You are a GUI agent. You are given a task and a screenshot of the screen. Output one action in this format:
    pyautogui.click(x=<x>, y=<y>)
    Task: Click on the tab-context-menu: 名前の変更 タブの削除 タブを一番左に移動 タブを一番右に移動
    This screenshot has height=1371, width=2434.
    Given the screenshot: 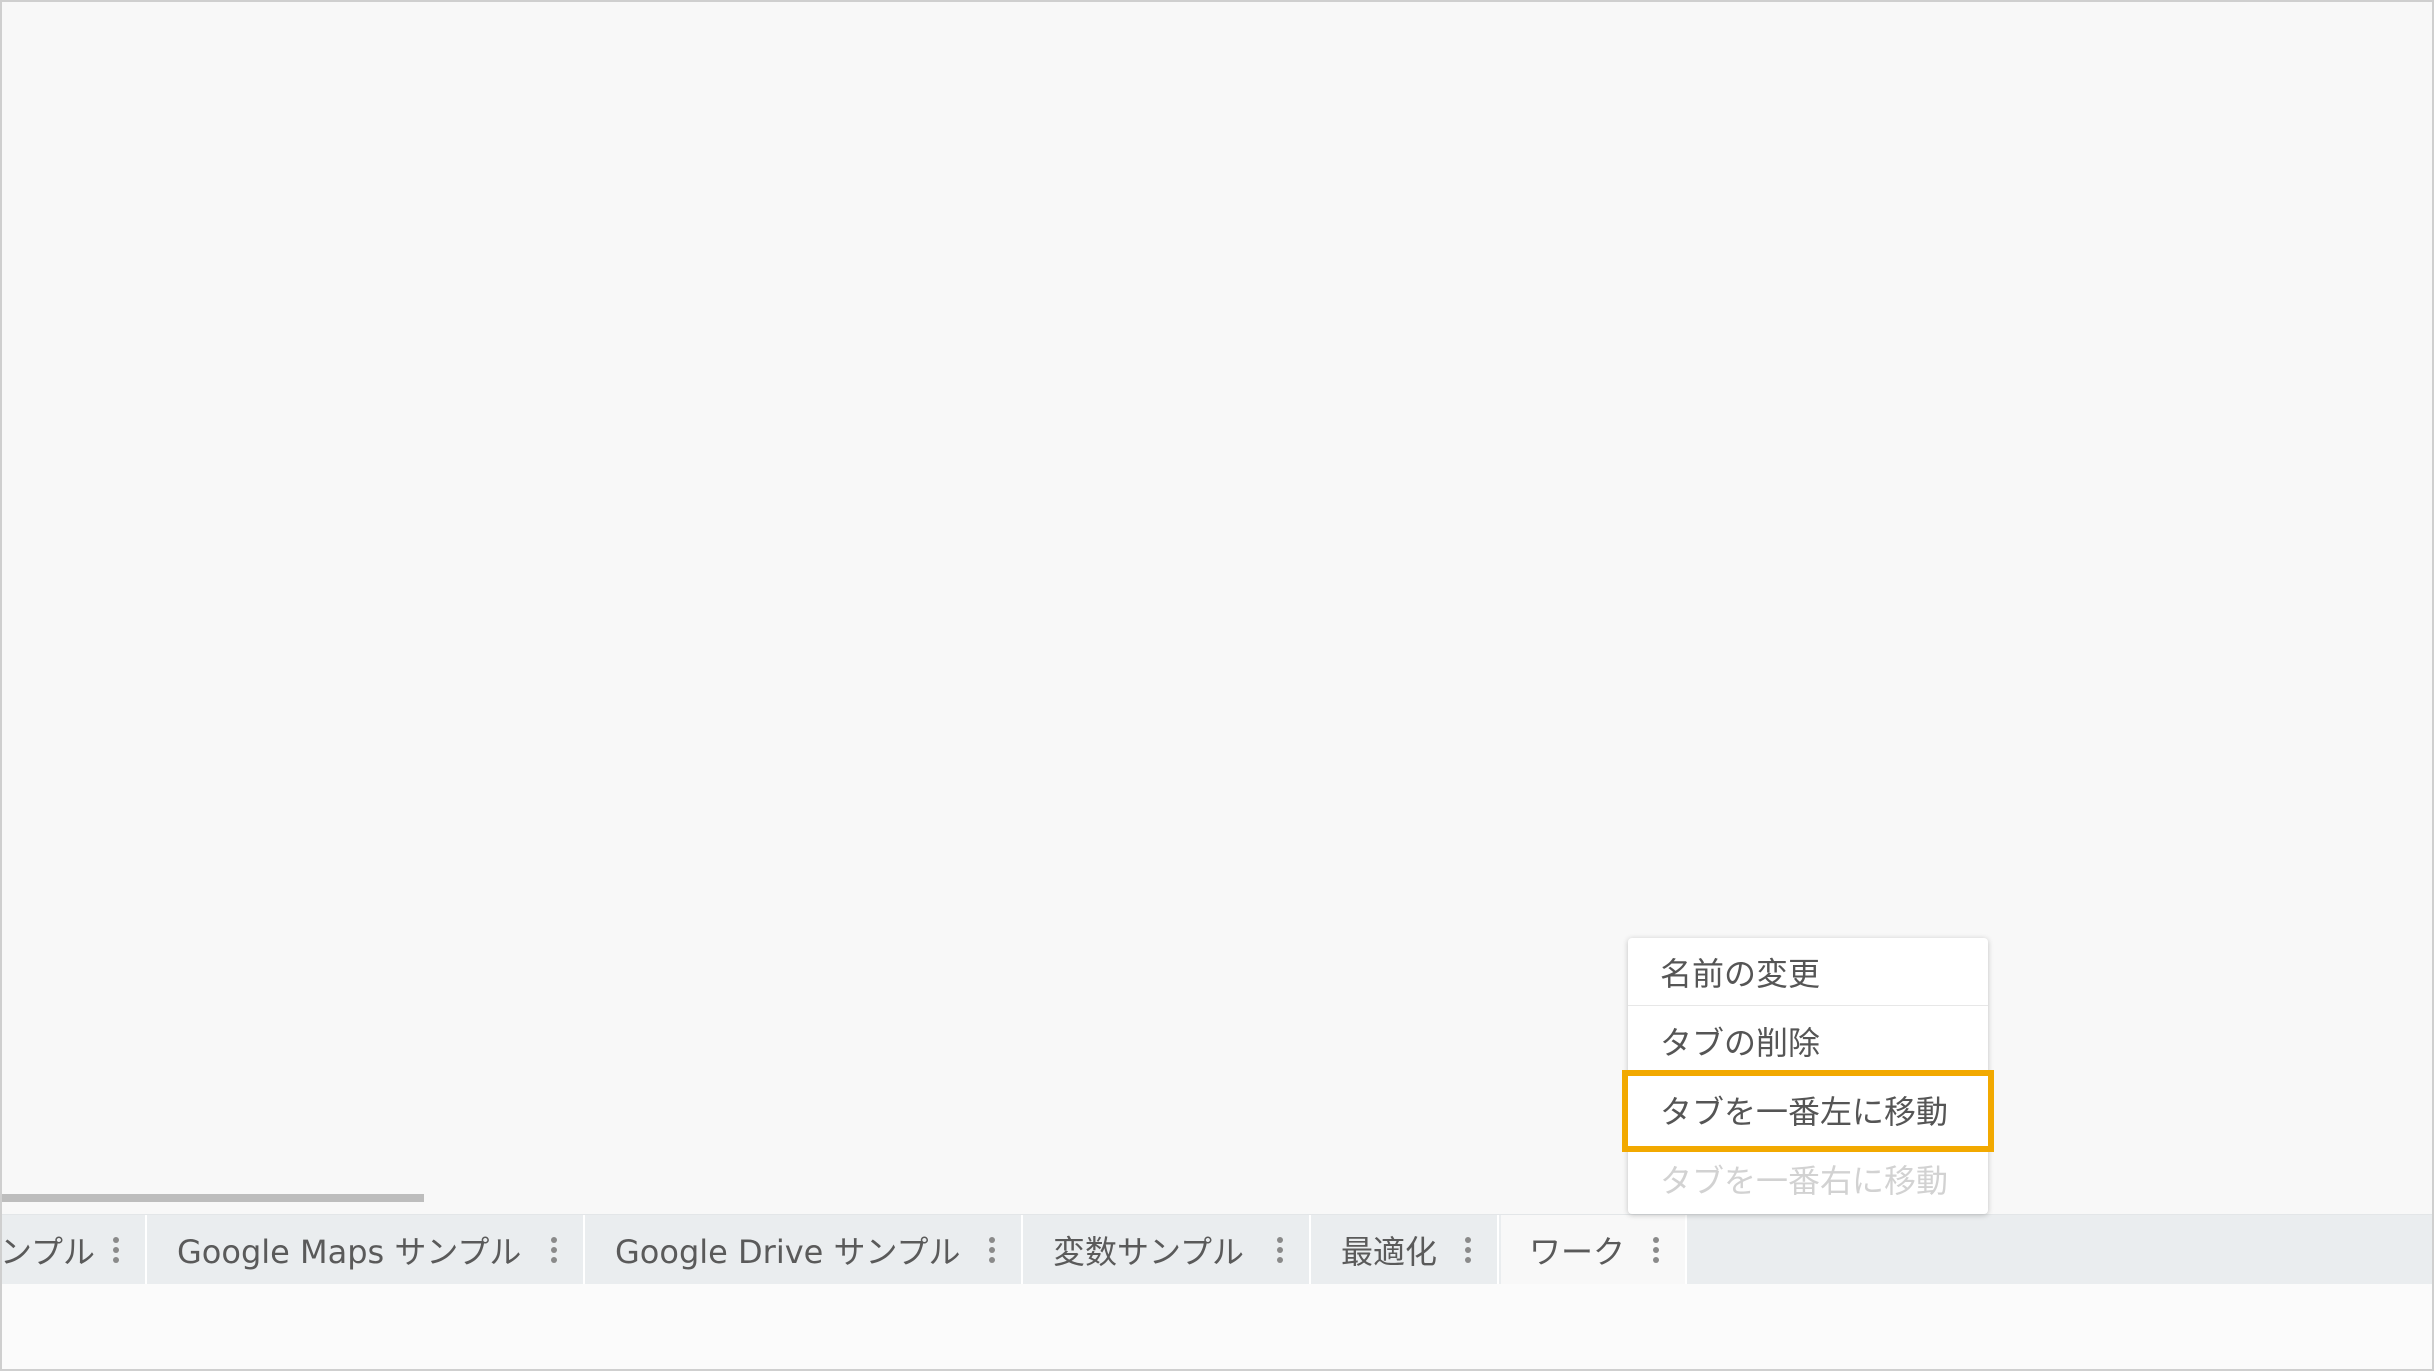 What is the action you would take?
    pyautogui.click(x=1808, y=1076)
    